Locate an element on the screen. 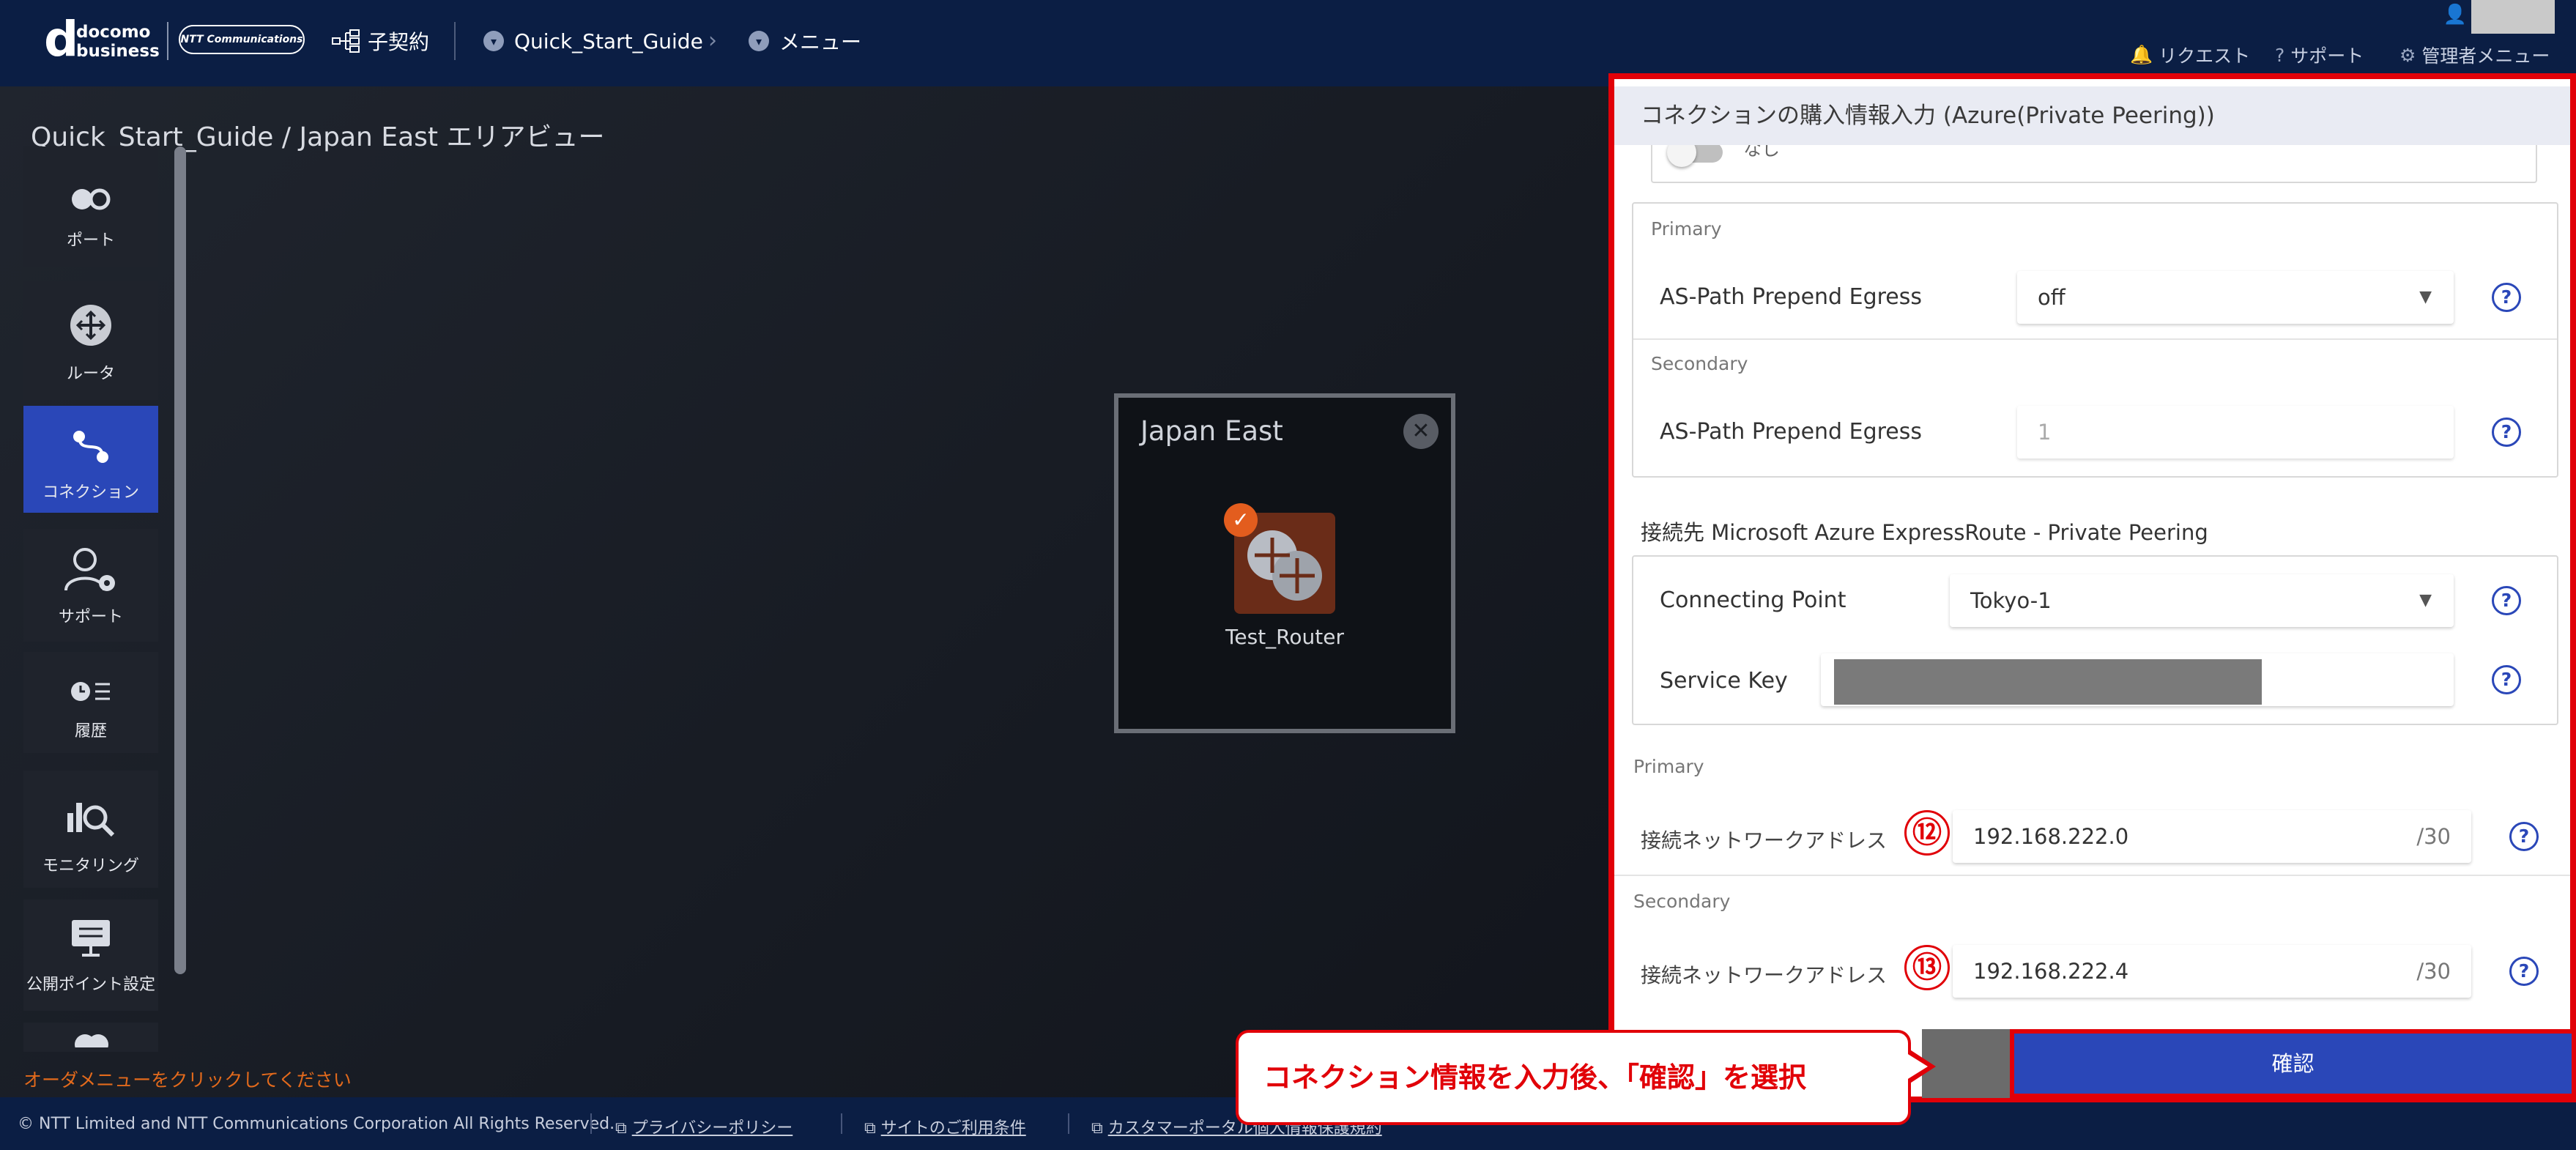 The image size is (2576, 1150). as-path-secondary-value: 1 is located at coordinates (2045, 432).